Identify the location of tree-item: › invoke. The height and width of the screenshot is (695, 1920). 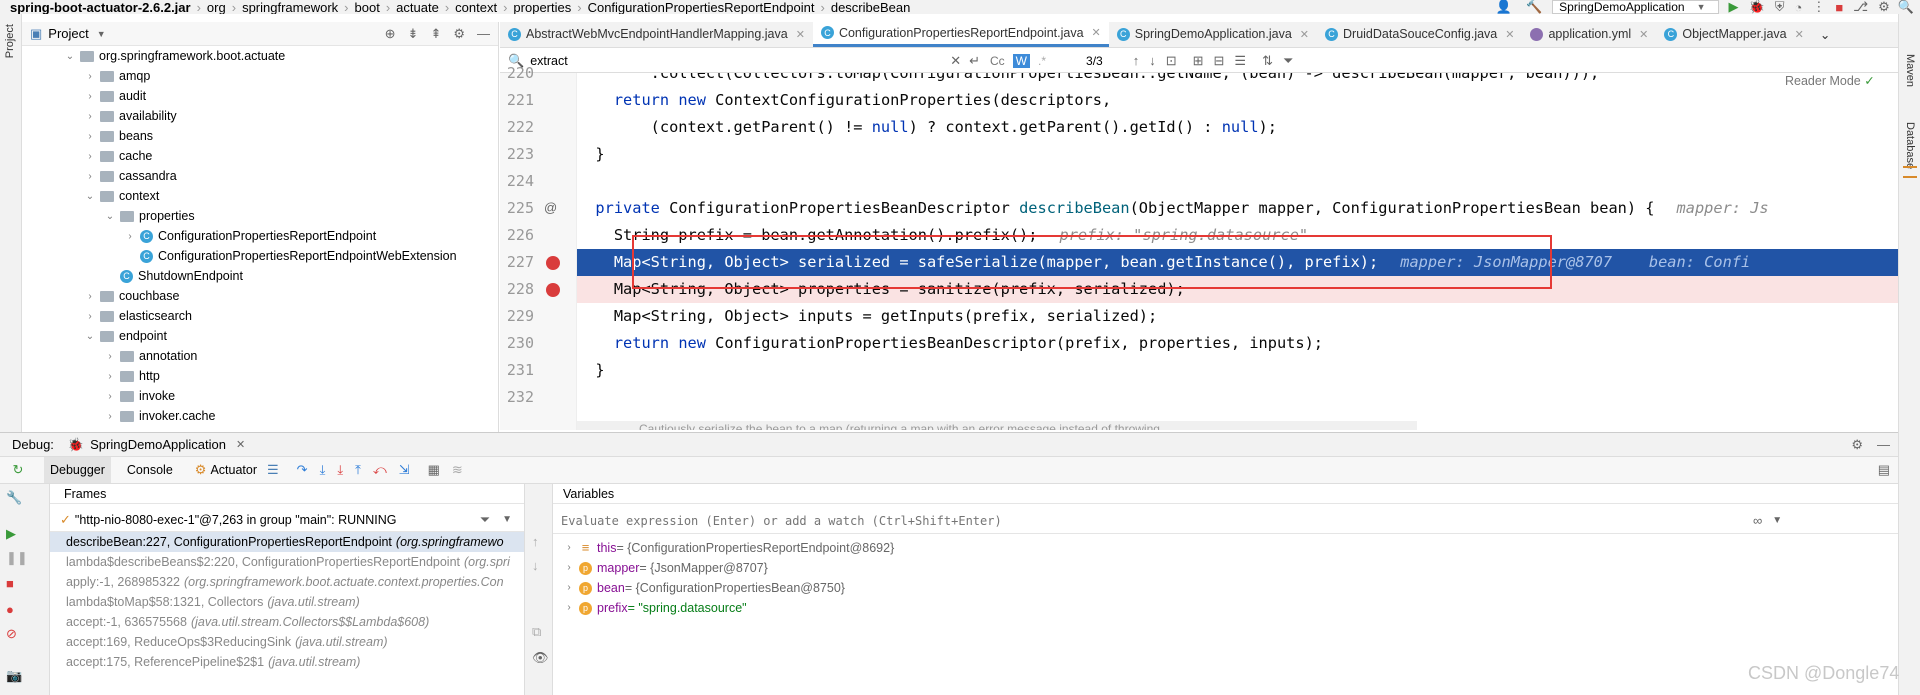
(260, 396).